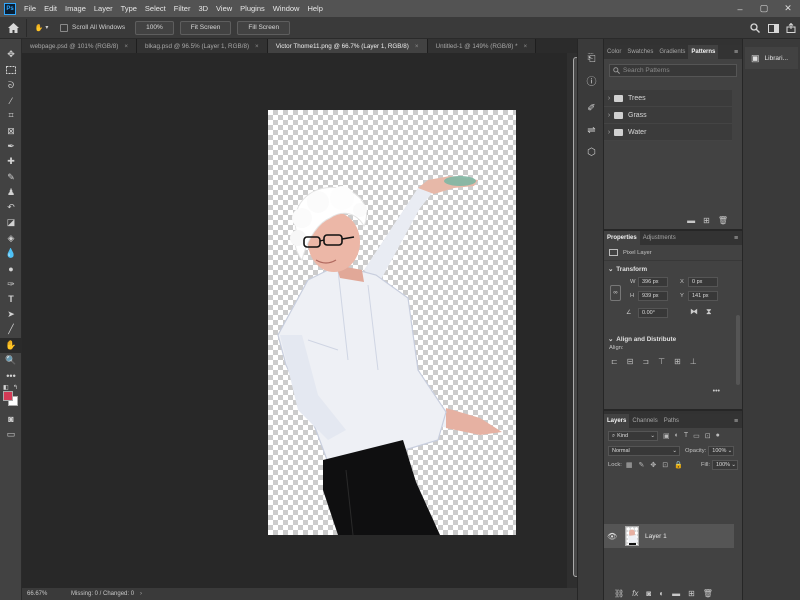 The image size is (800, 600). I want to click on menu-window: Window, so click(286, 8).